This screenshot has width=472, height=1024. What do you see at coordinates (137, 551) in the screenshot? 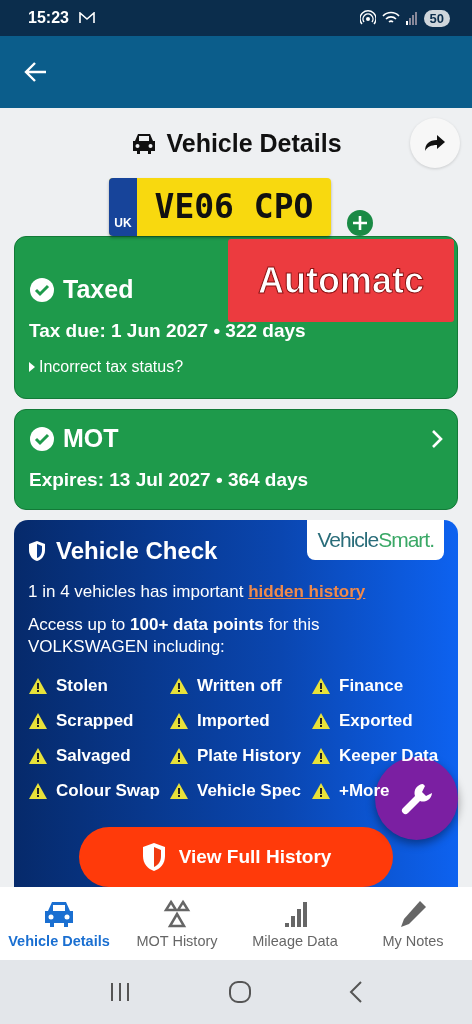
I see `vehicle-check-title: Vehicle Check` at bounding box center [137, 551].